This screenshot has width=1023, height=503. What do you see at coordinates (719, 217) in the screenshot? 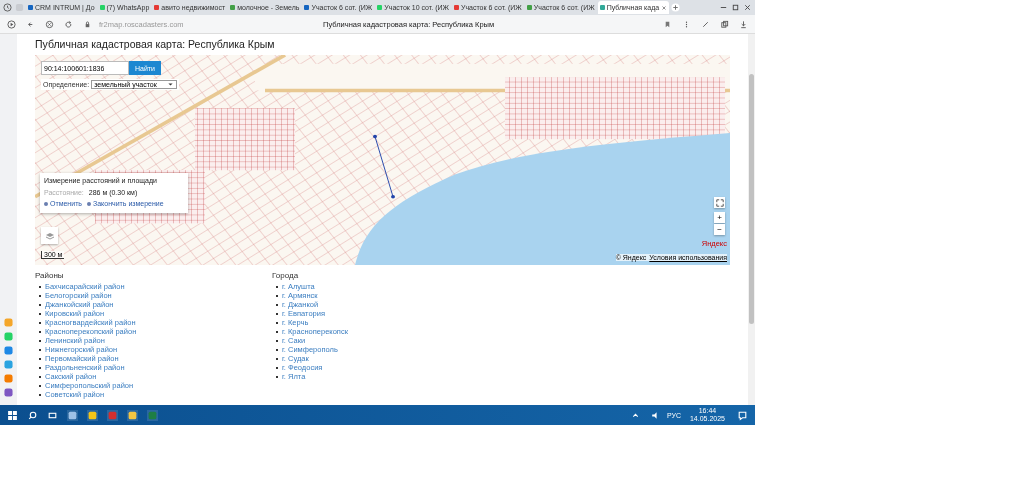
I see `zoom-in-button: +` at bounding box center [719, 217].